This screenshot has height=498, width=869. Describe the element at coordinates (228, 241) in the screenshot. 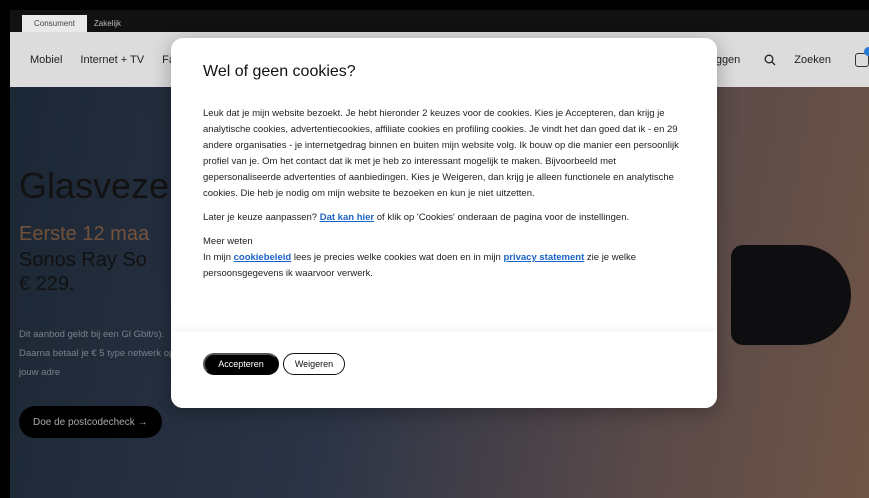

I see `more-info-title: Meer weten` at that location.